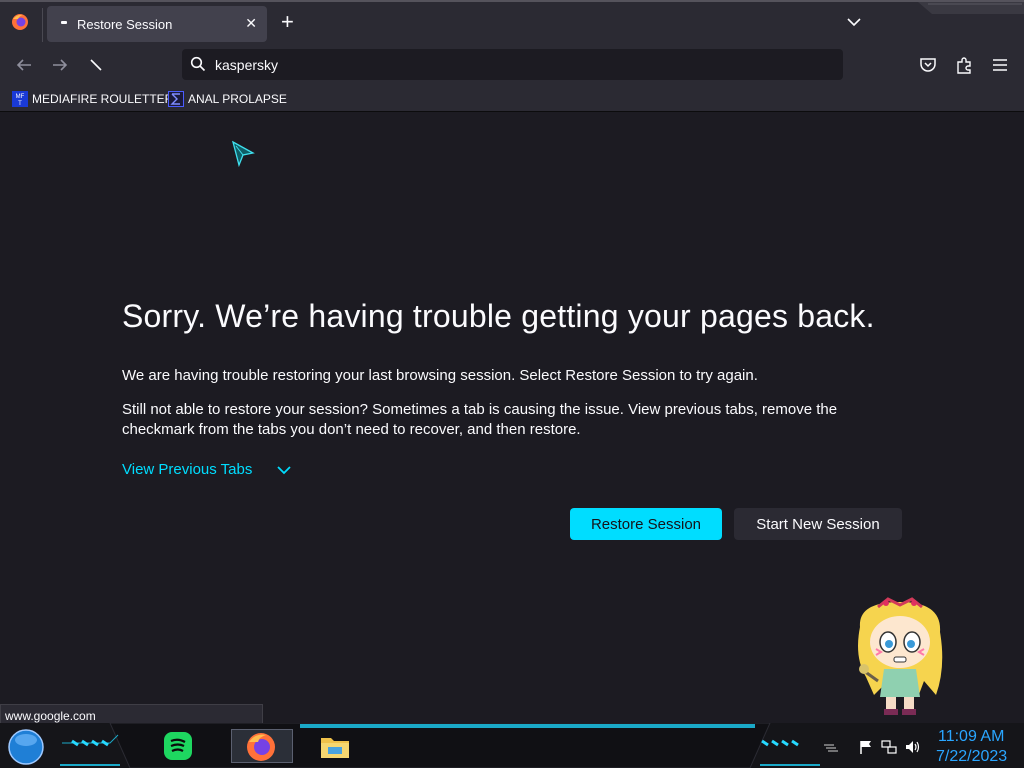 The height and width of the screenshot is (768, 1024). I want to click on start-new-session-label: Start New Session, so click(818, 524).